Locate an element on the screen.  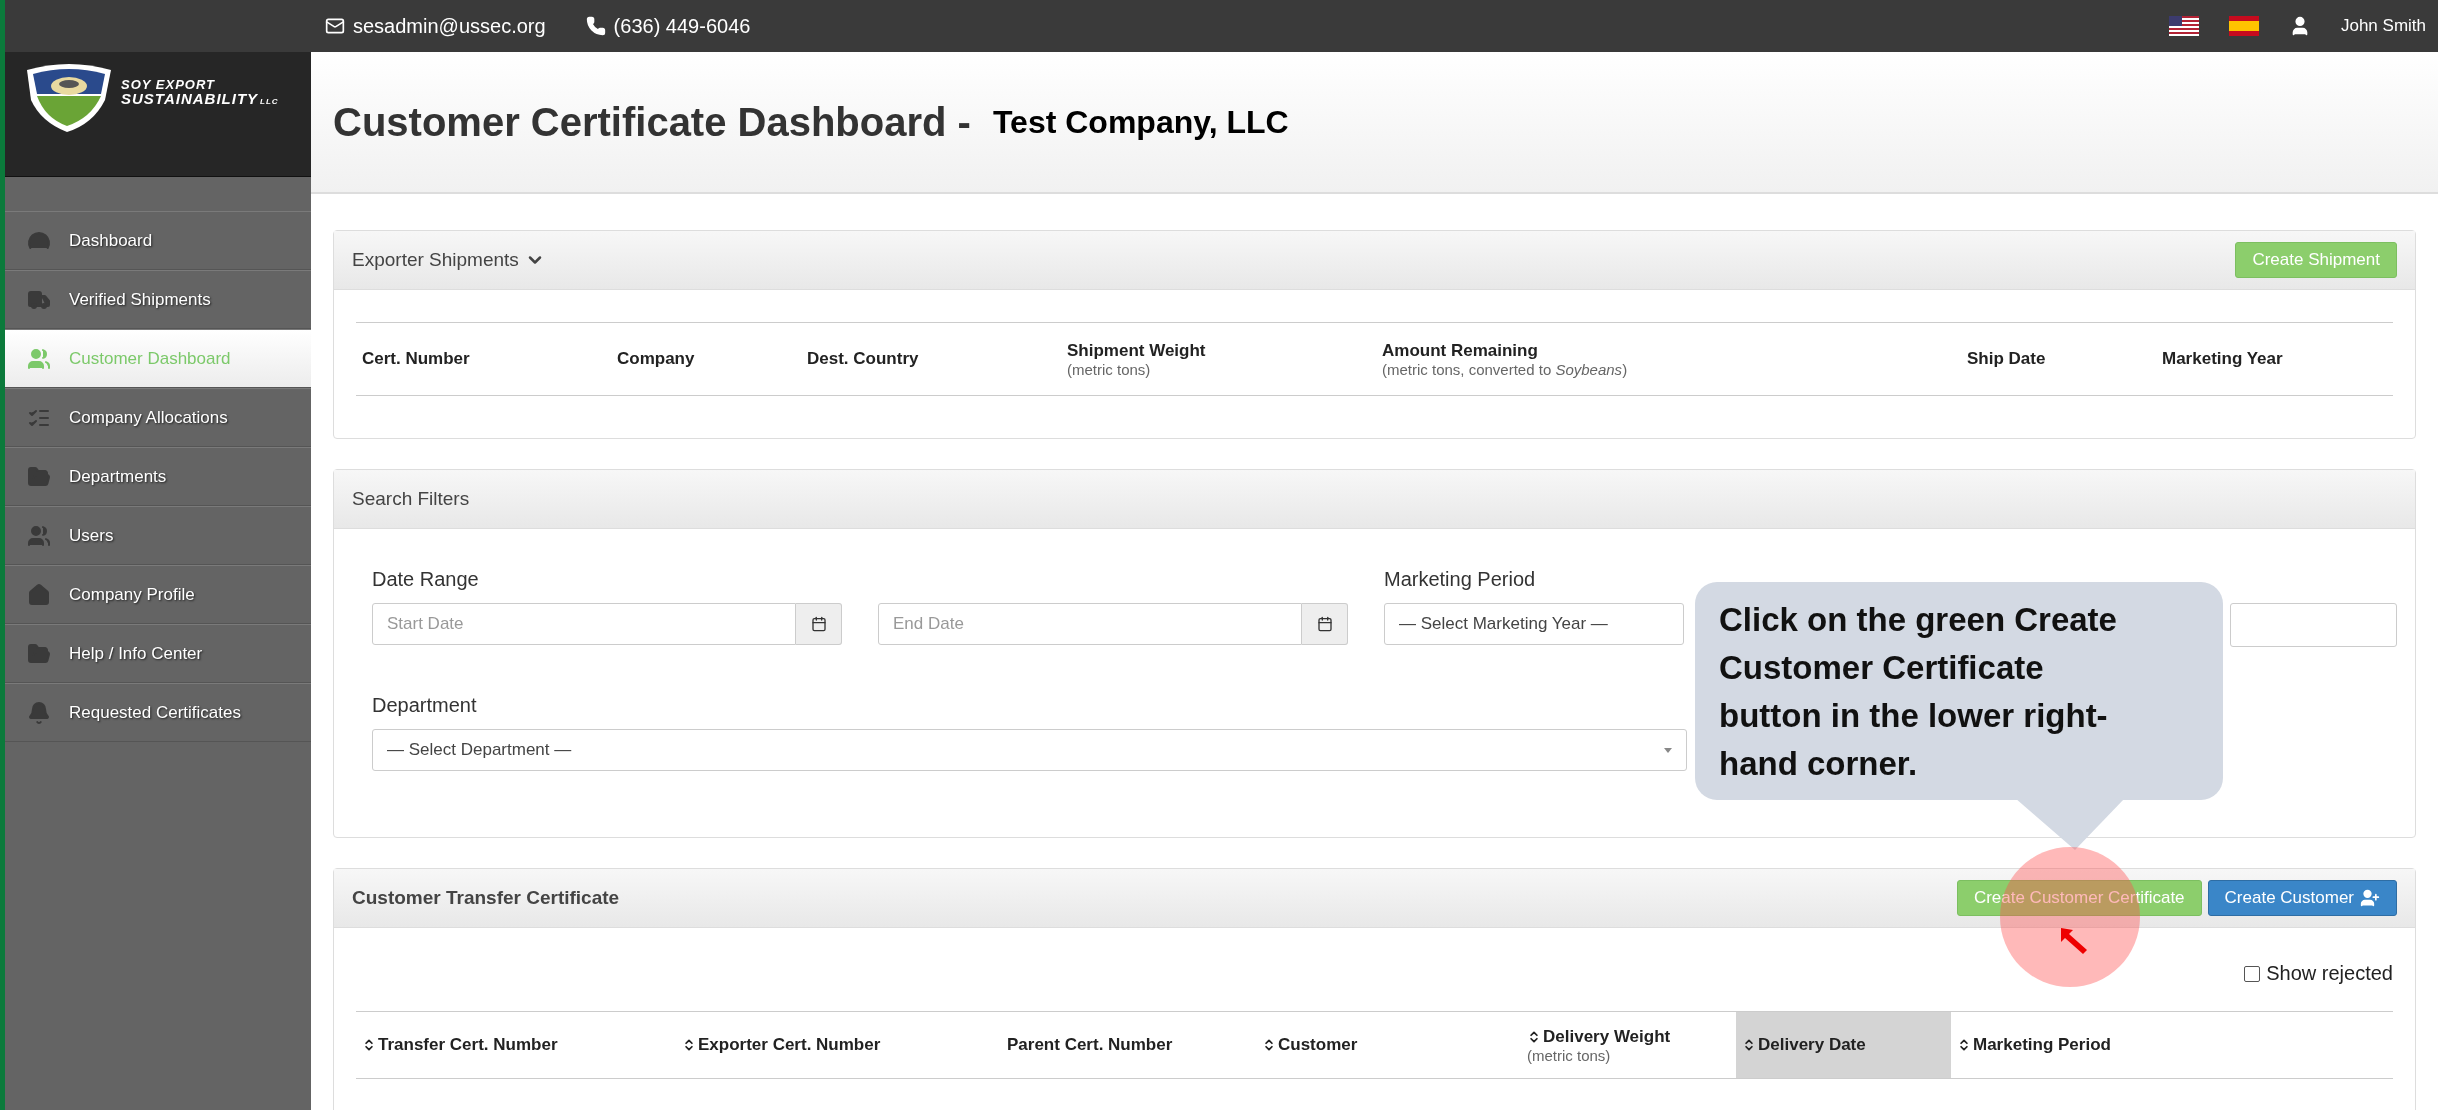
column-header: Parent Cert. Number is located at coordinates (1128, 1045).